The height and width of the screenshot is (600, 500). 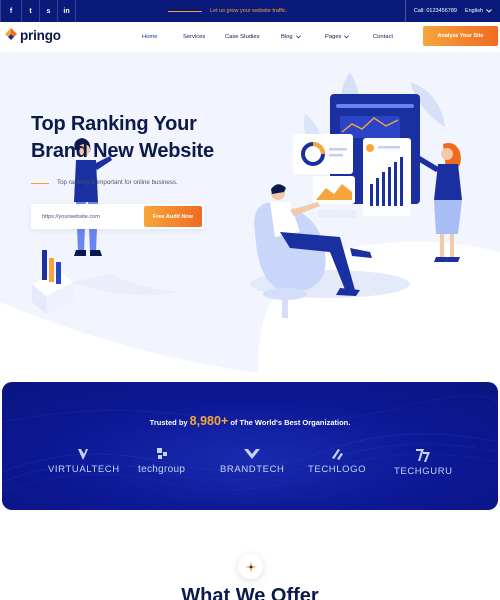 I want to click on brandtech-icon, so click(x=252, y=454).